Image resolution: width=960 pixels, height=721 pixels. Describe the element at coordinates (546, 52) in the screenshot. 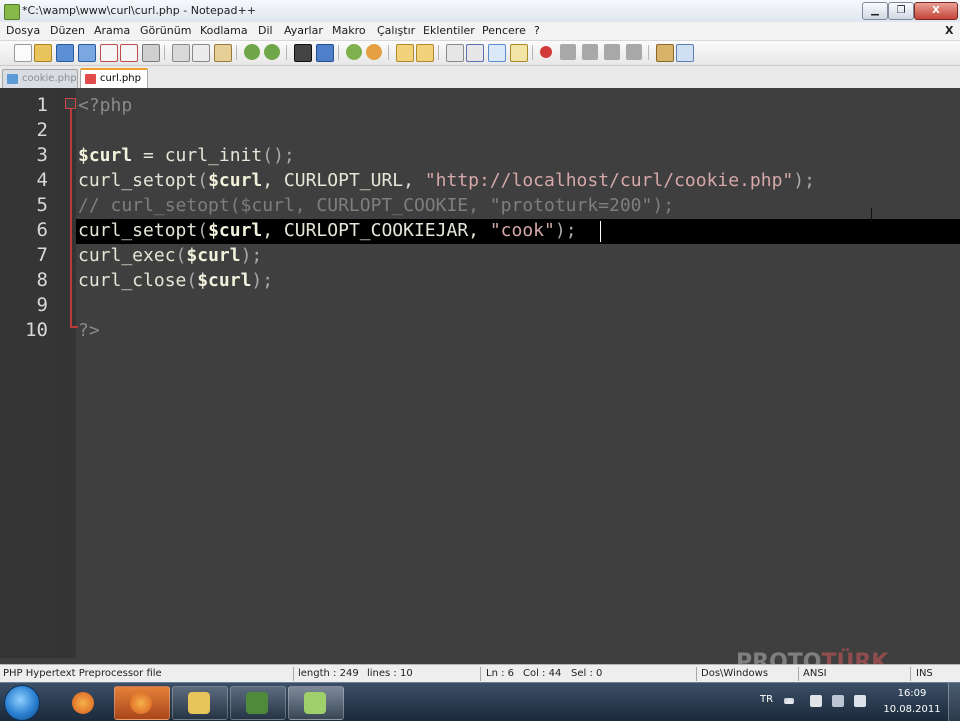

I see `record-macro-icon` at that location.